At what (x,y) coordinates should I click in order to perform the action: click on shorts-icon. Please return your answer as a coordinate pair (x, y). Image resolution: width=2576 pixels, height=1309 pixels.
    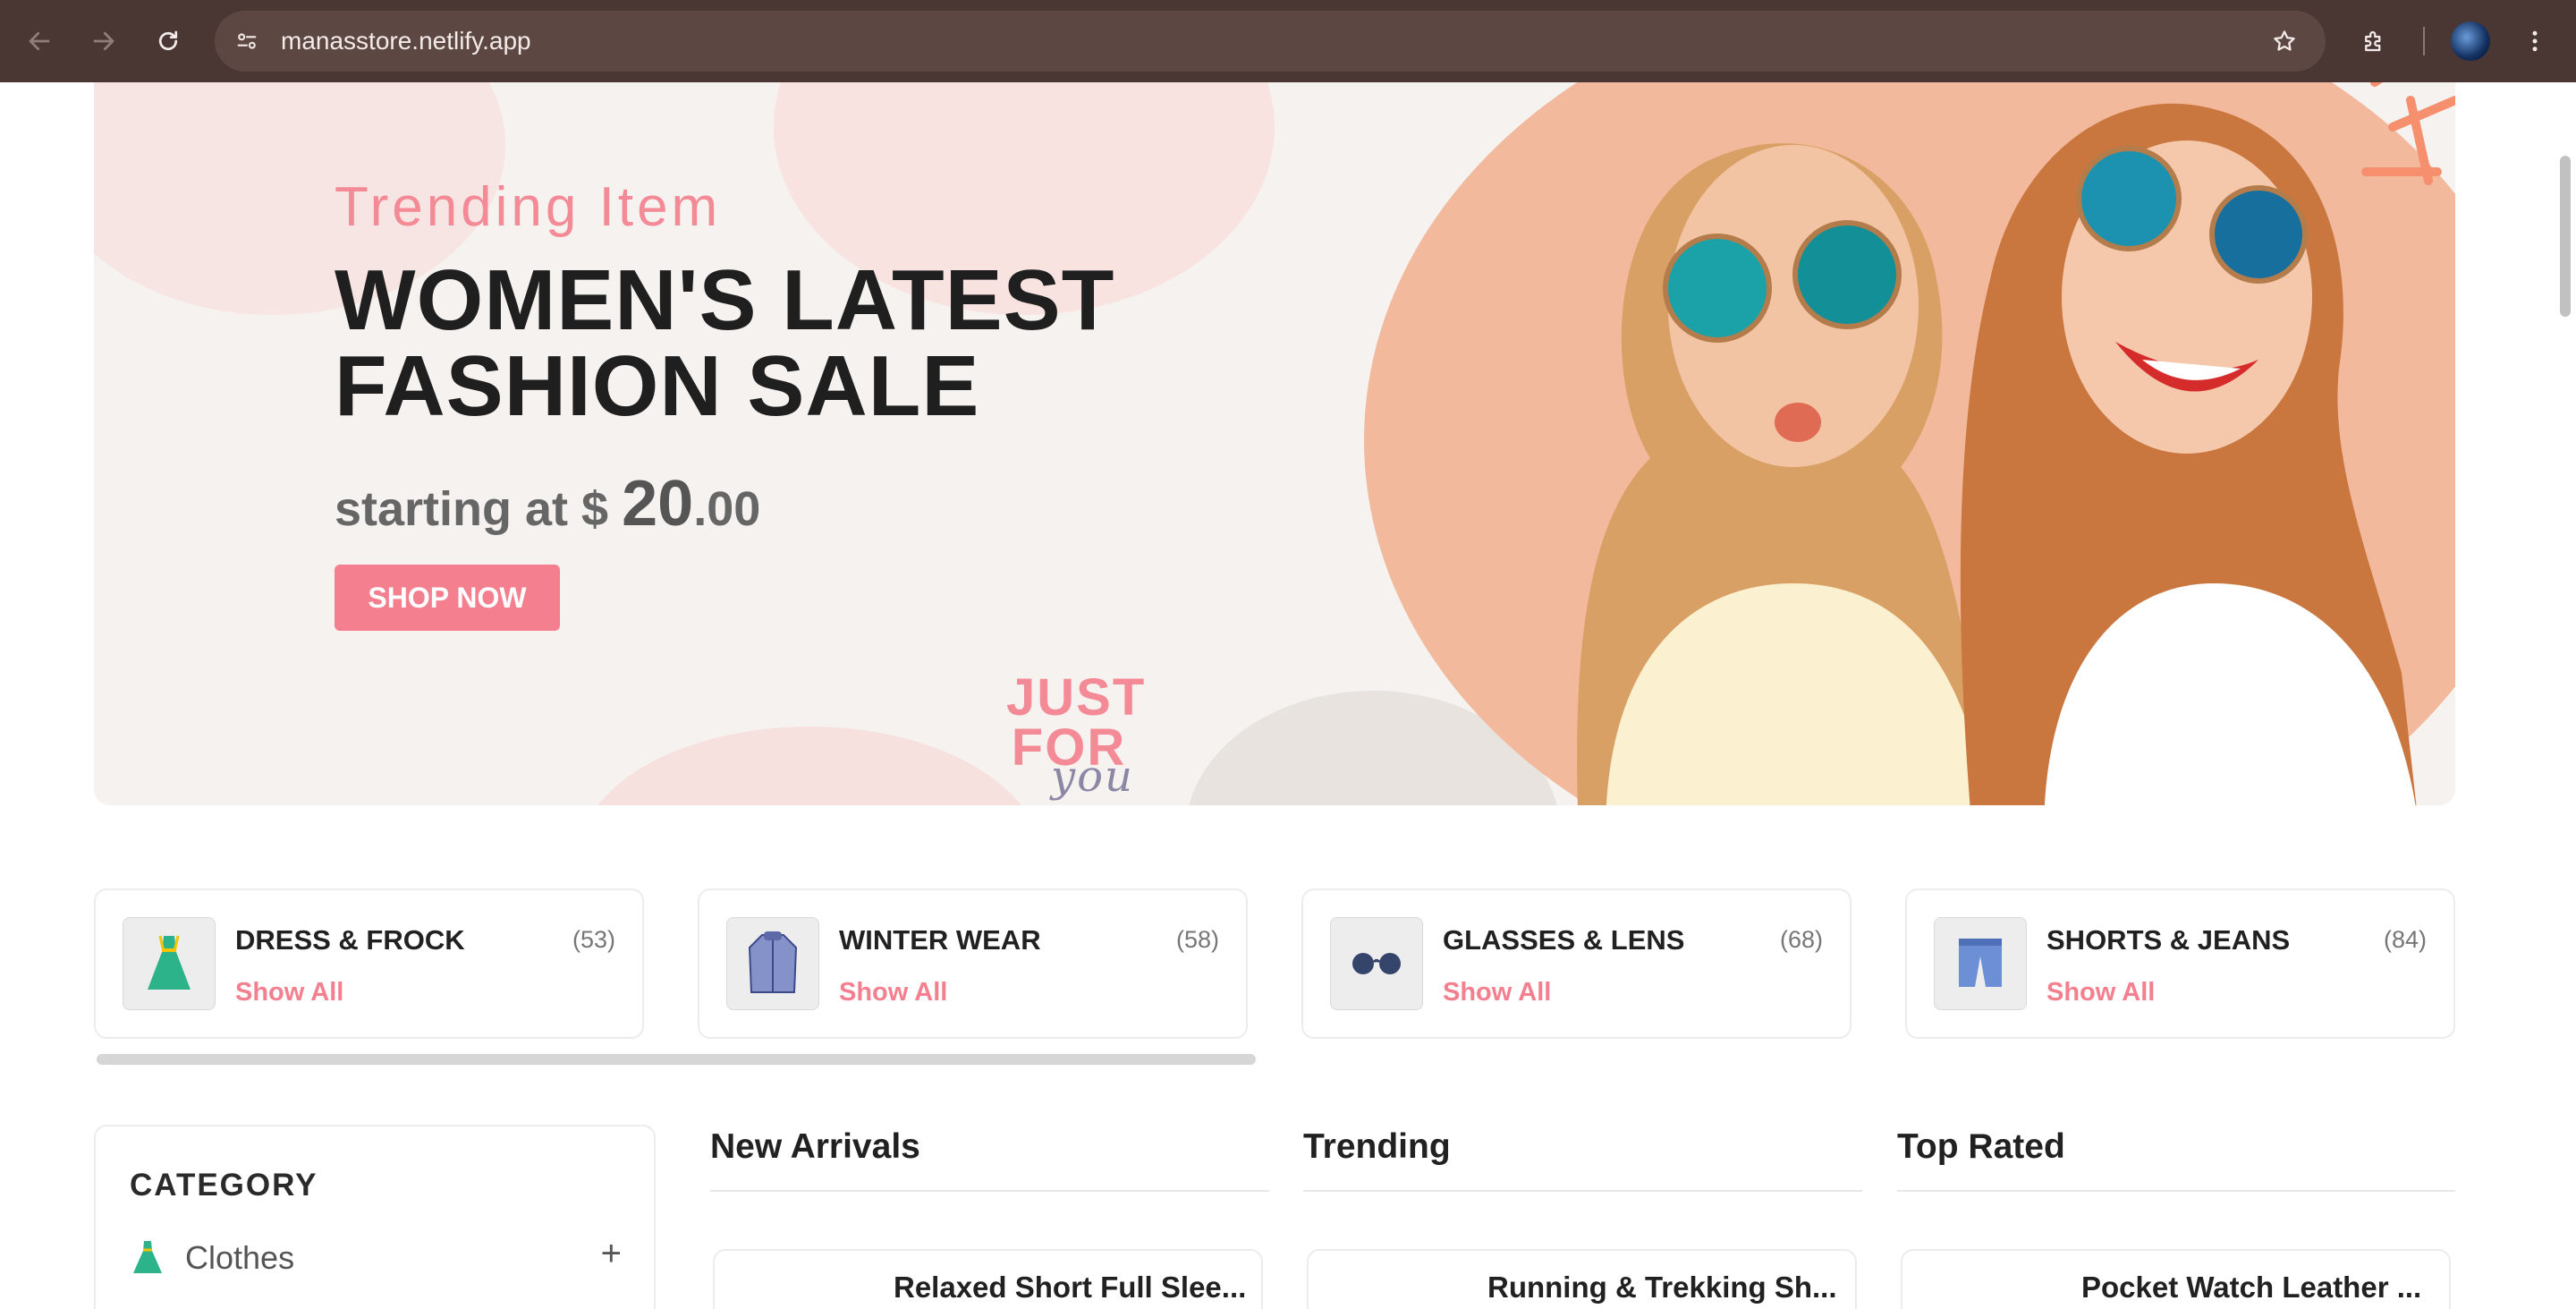
    Looking at the image, I should click on (1980, 964).